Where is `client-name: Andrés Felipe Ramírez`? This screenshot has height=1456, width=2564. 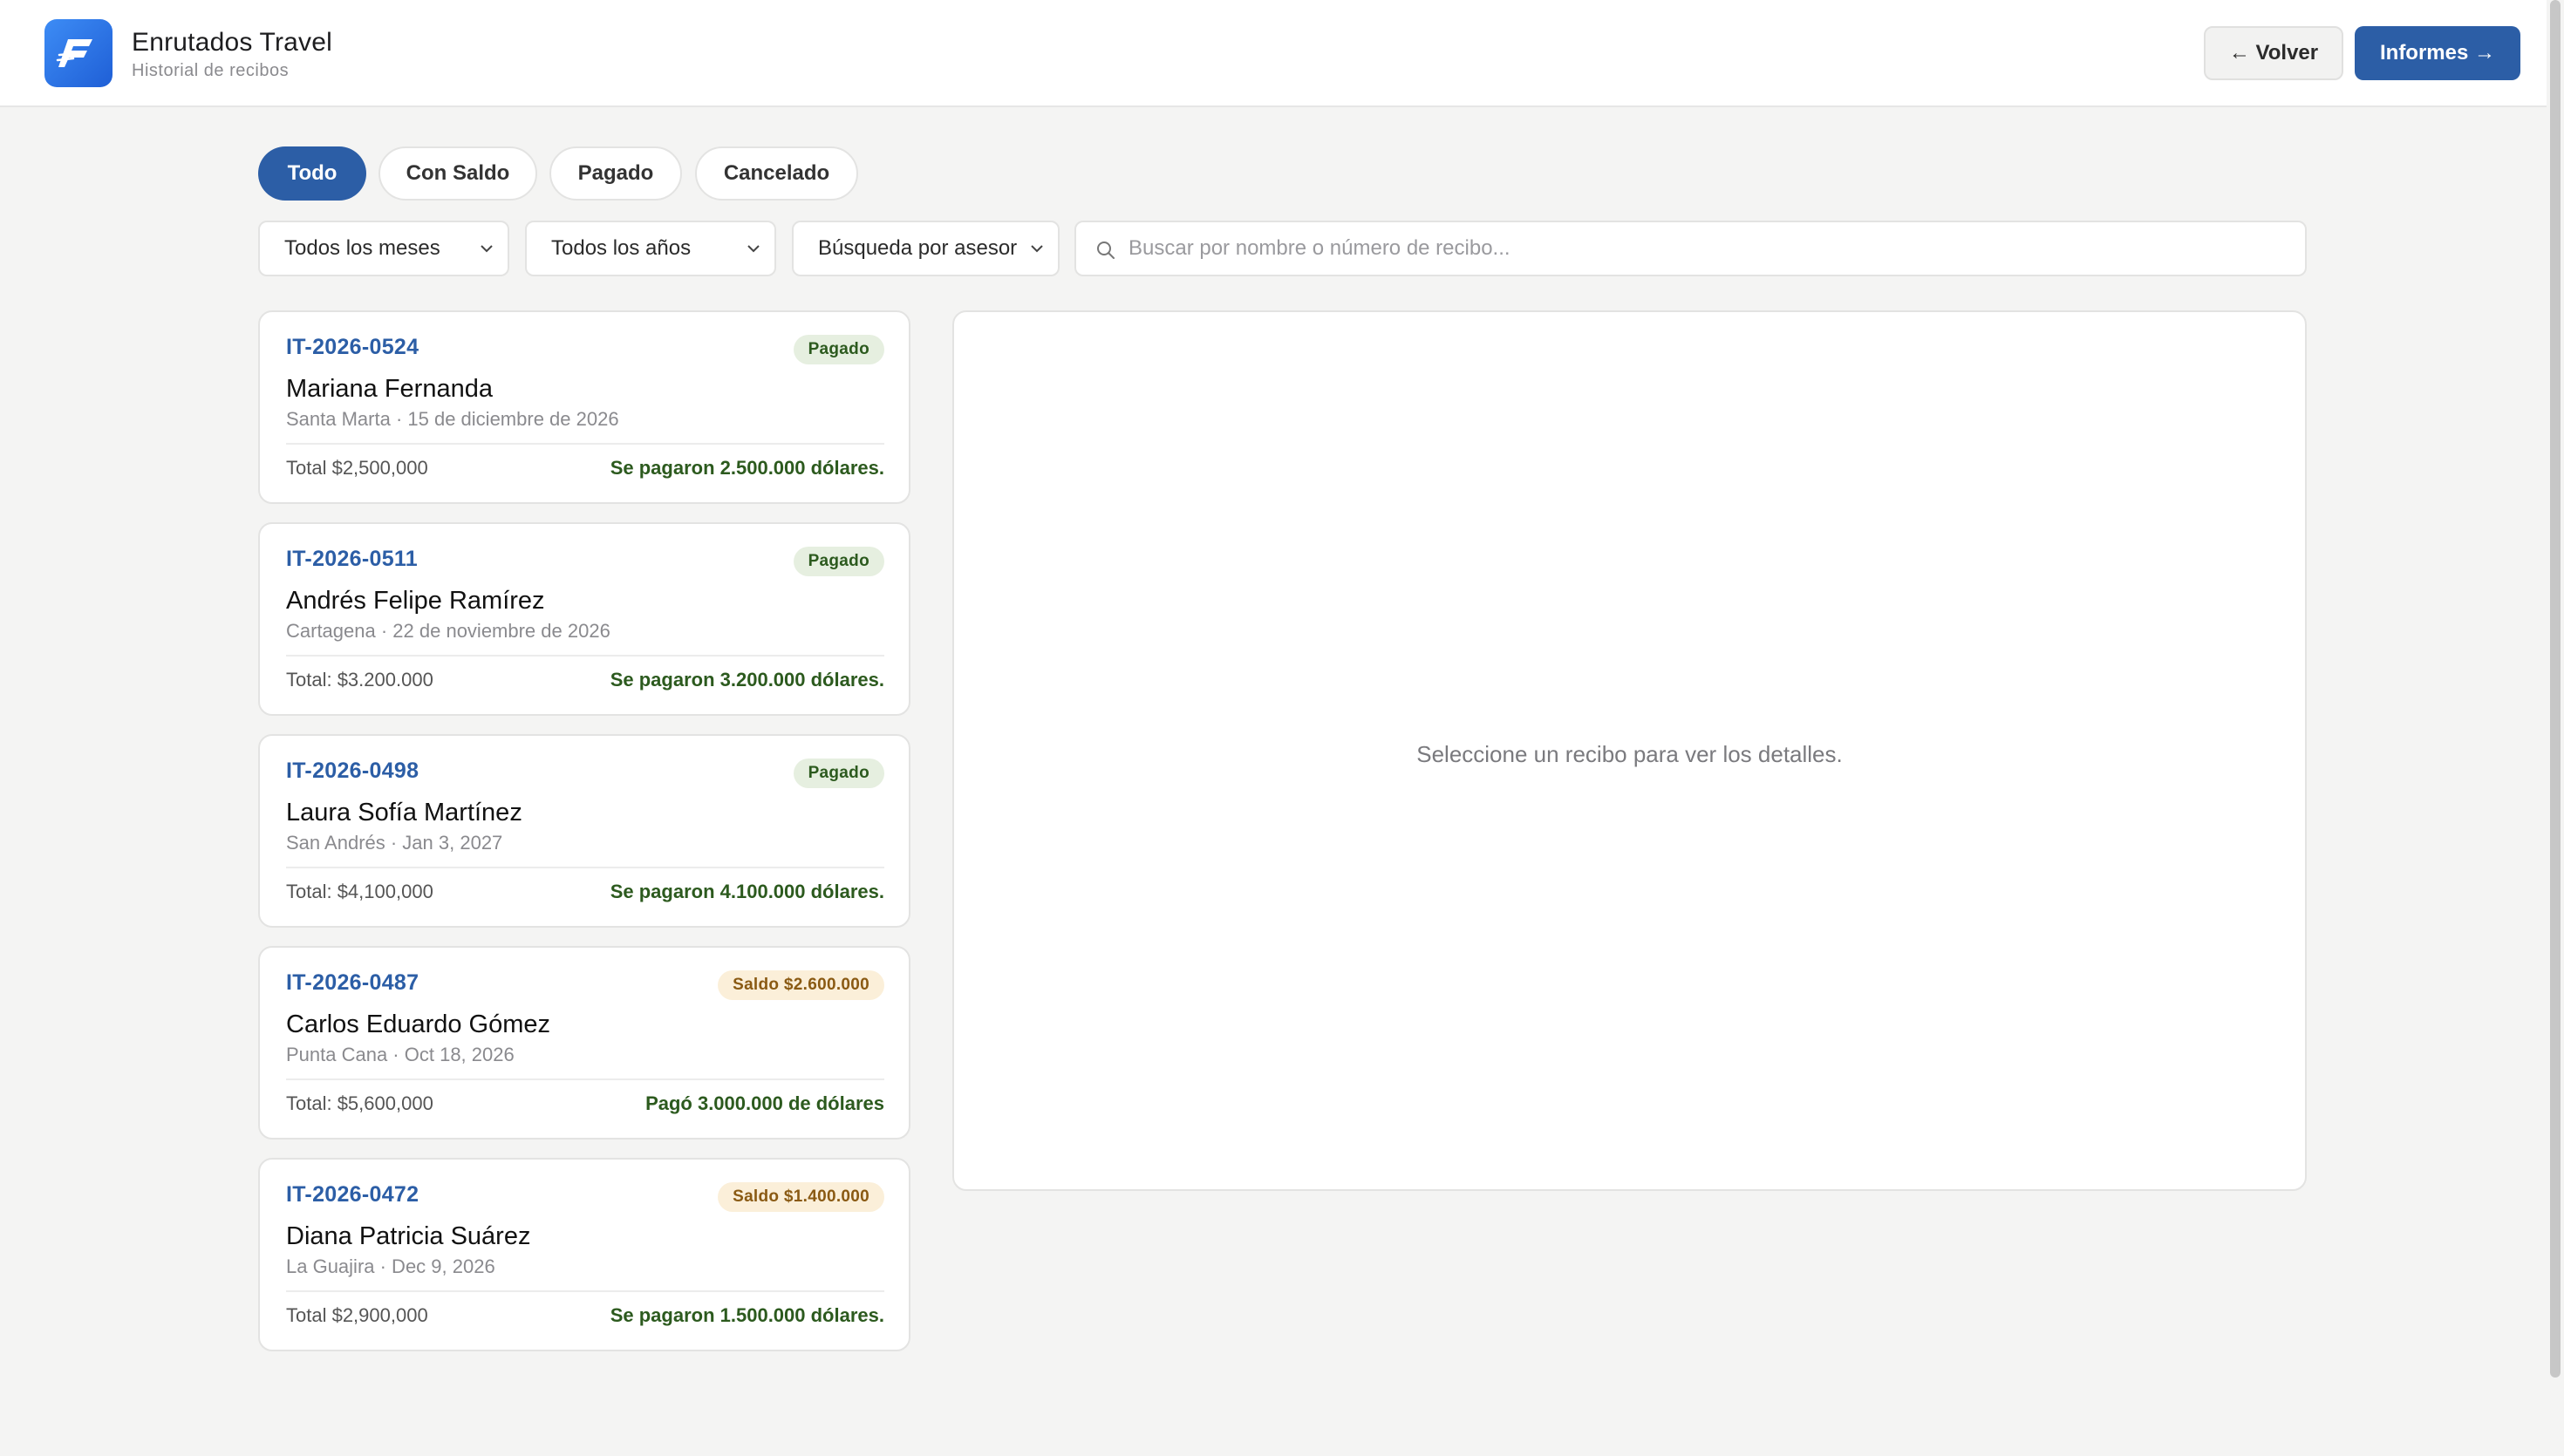
client-name: Andrés Felipe Ramírez is located at coordinates (415, 601).